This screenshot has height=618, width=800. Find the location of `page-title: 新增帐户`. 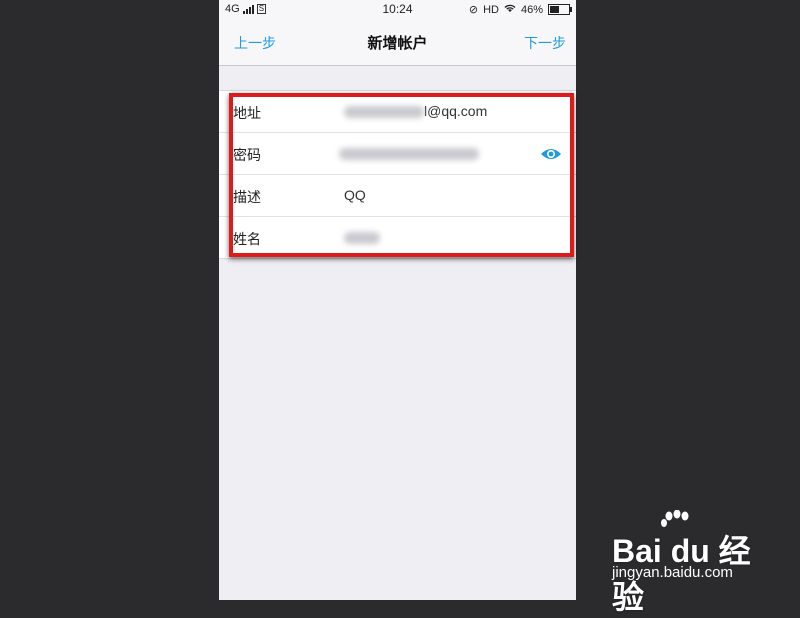

page-title: 新增帐户 is located at coordinates (397, 43).